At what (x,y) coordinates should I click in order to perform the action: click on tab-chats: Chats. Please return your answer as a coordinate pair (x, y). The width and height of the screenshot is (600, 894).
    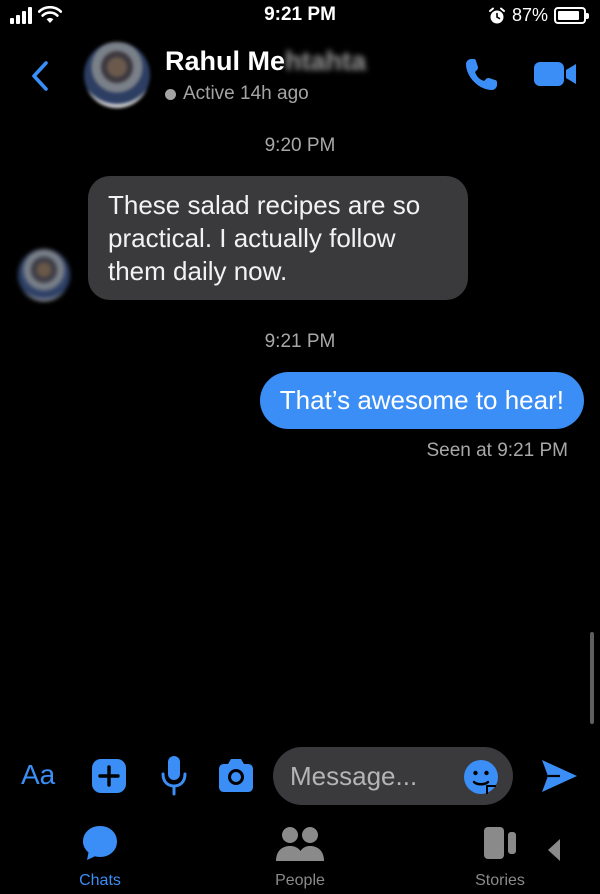
    Looking at the image, I should click on (100, 854).